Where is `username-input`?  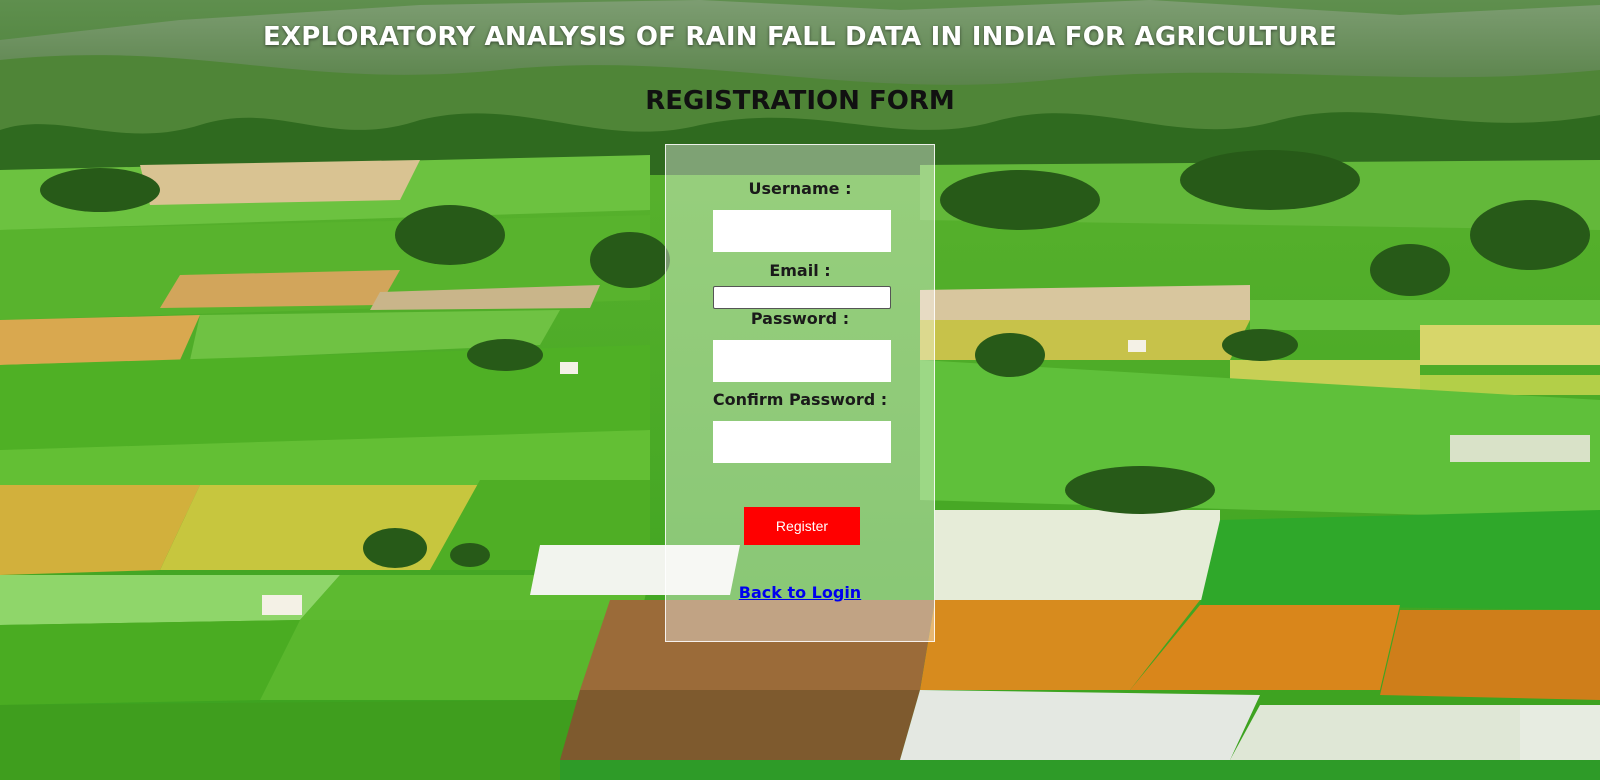
username-input is located at coordinates (802, 231).